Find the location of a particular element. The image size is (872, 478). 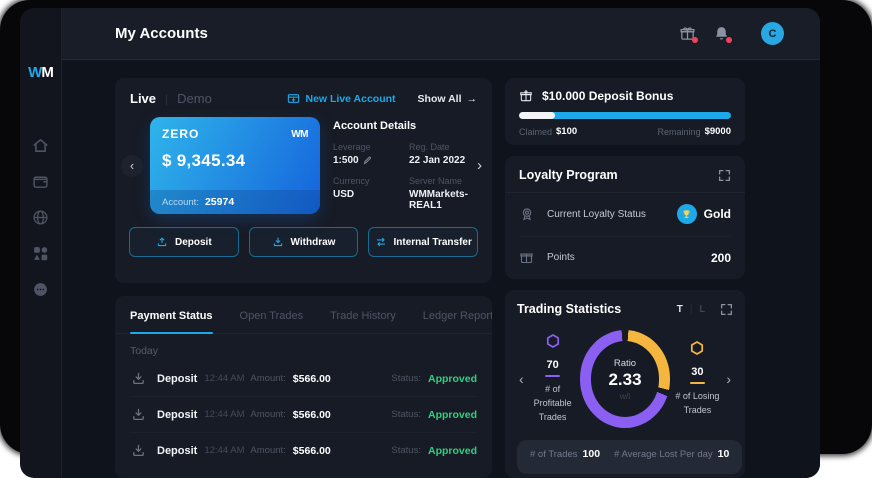

loyalty-points-row: Points 200 is located at coordinates (625, 258).